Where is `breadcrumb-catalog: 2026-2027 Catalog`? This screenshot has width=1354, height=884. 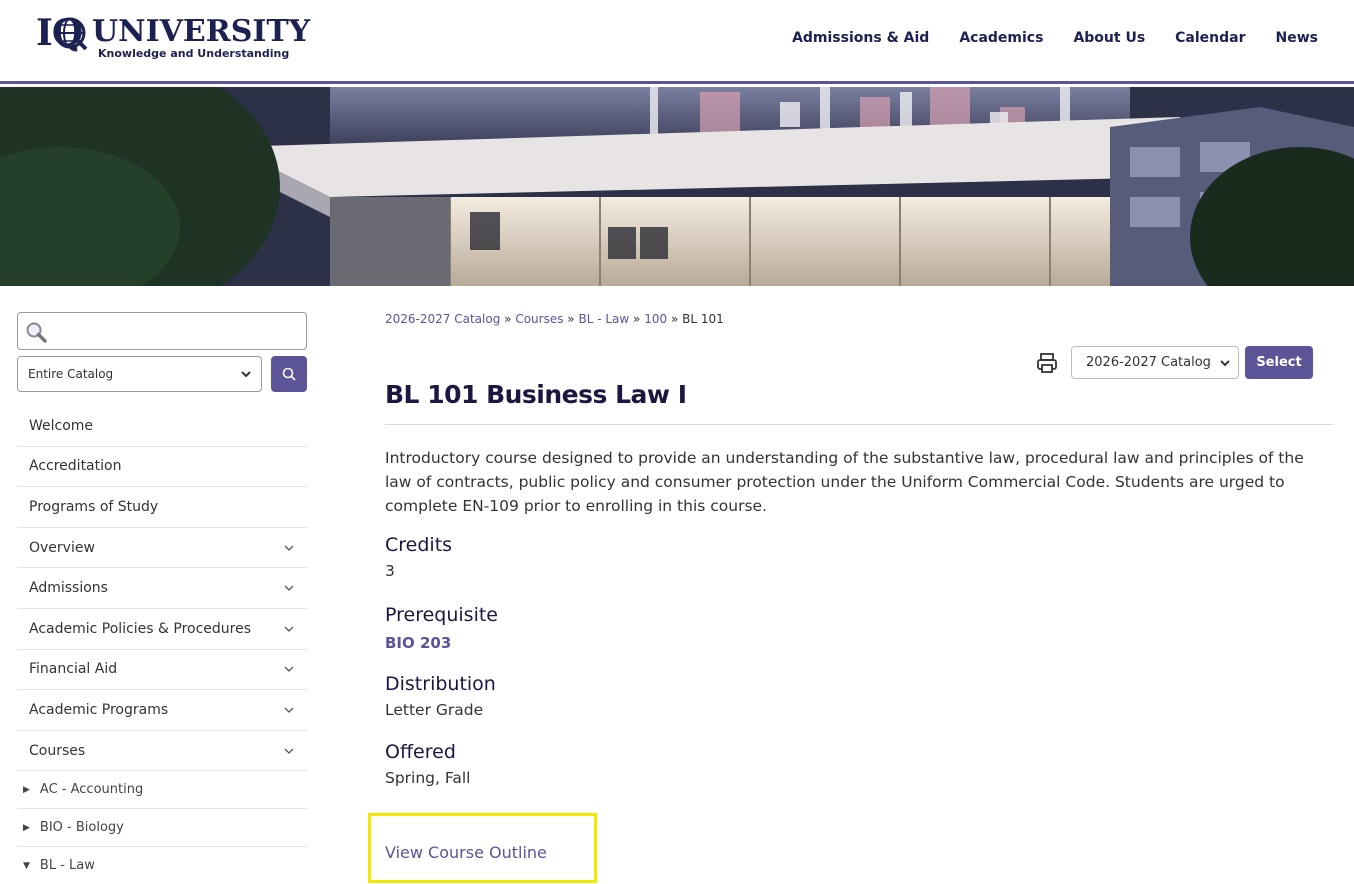
breadcrumb-catalog: 2026-2027 Catalog is located at coordinates (442, 319).